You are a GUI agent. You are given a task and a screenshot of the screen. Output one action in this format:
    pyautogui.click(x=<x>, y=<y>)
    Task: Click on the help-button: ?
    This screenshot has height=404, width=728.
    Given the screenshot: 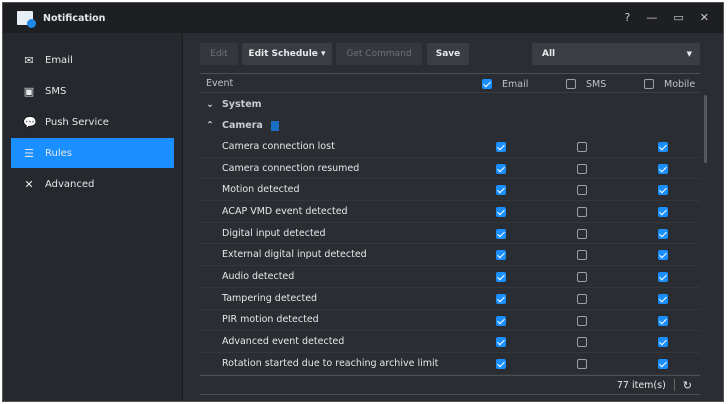 What is the action you would take?
    pyautogui.click(x=628, y=17)
    